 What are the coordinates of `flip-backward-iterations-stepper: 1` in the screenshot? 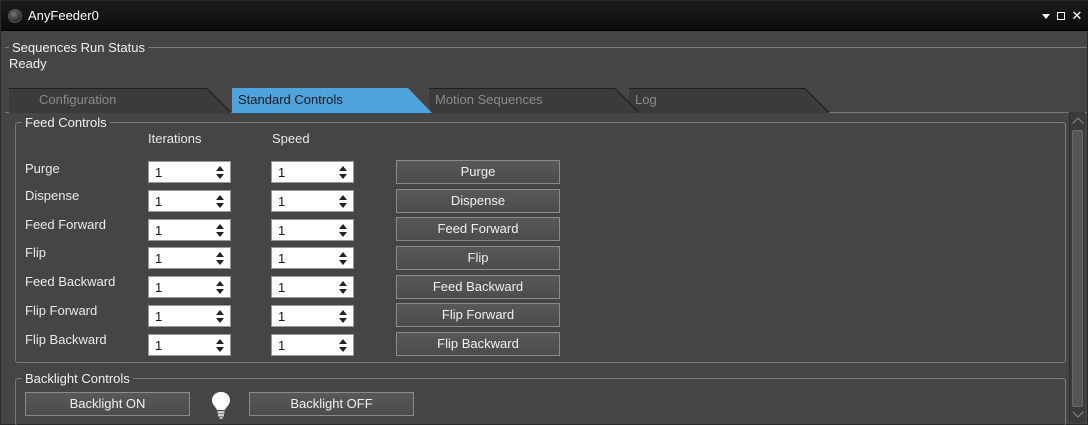 It's located at (189, 345).